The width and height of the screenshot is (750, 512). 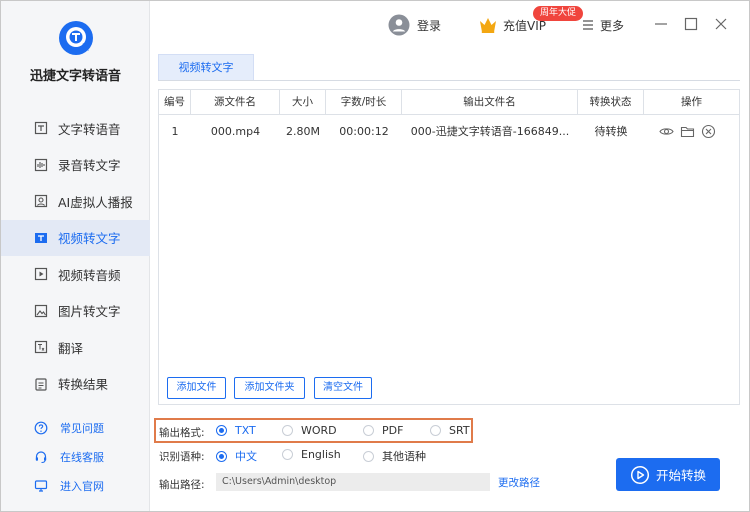 I want to click on lang-radio-other: 其他语种, so click(x=394, y=456).